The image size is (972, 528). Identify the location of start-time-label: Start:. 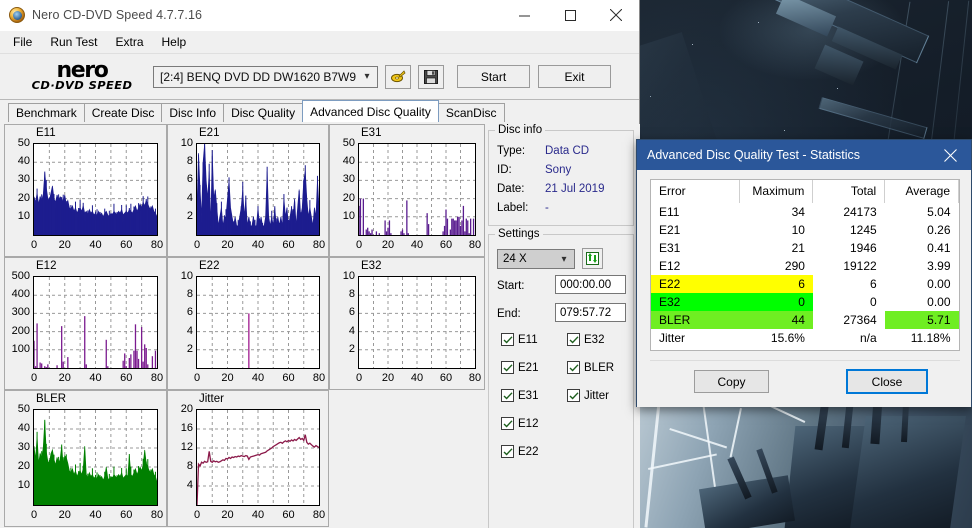
(511, 286).